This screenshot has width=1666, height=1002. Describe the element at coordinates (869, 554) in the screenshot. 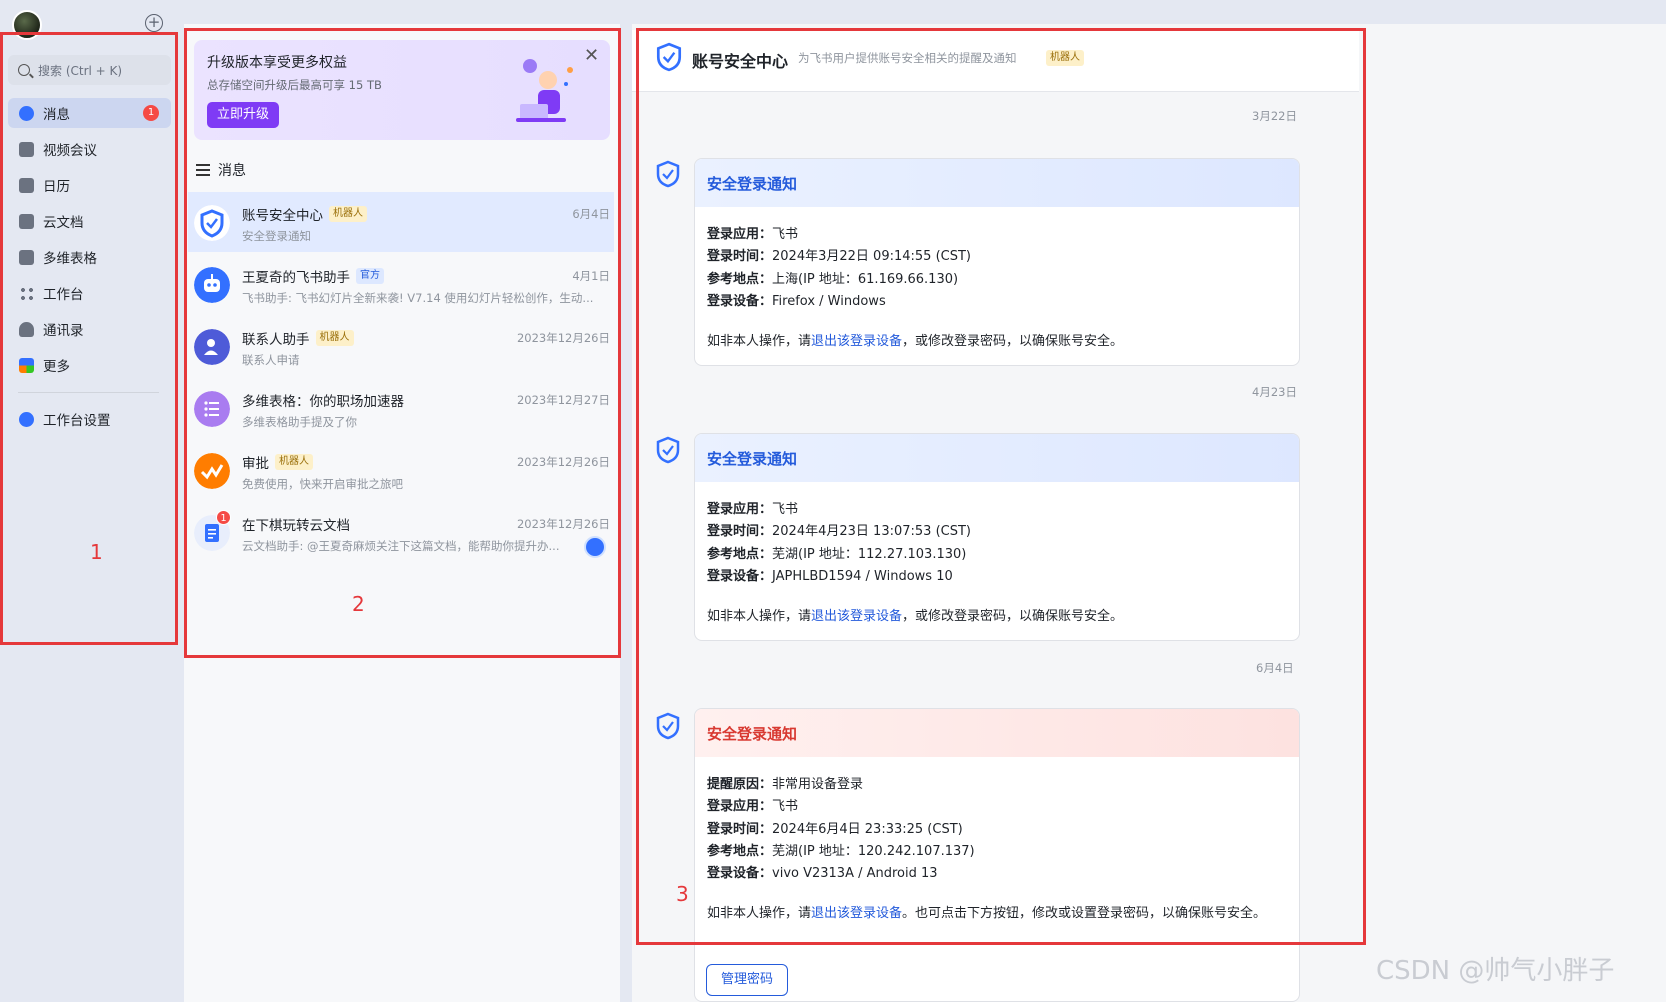

I see `row-value: 芜湖(IP 地址：112.27.103.130)` at that location.